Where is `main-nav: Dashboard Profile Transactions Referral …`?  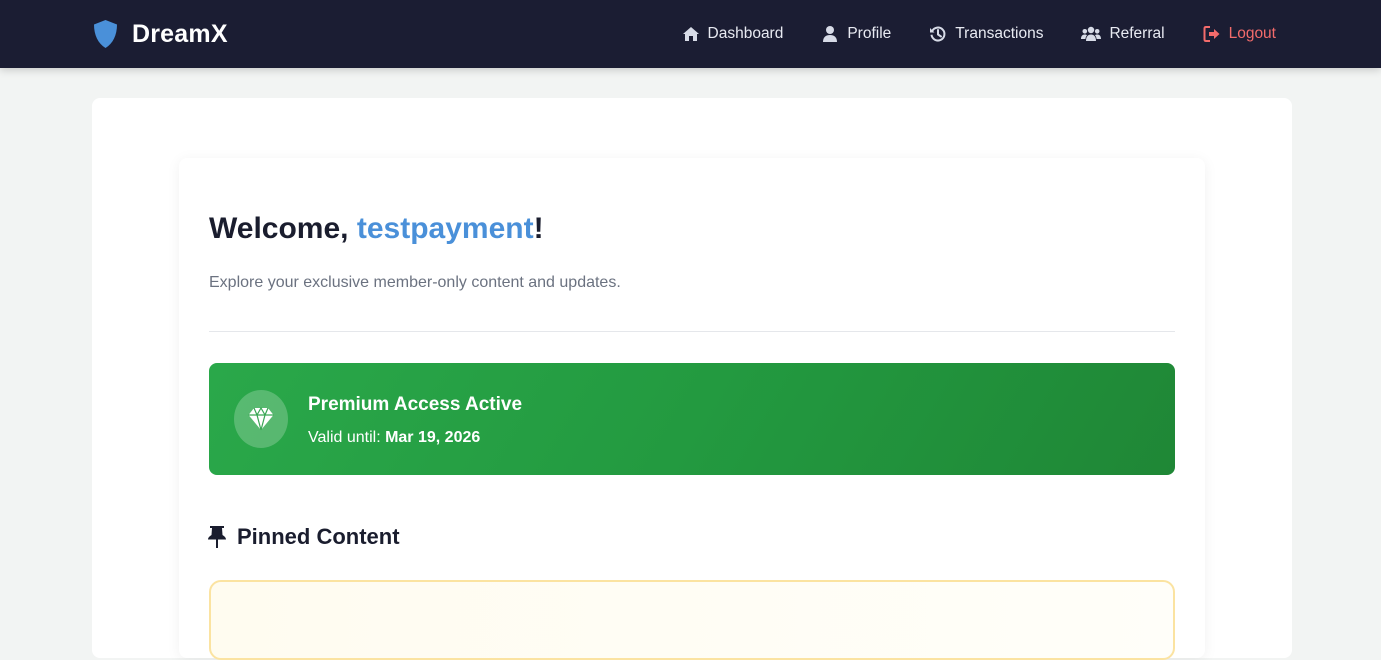
main-nav: Dashboard Profile Transactions Referral … is located at coordinates (960, 34).